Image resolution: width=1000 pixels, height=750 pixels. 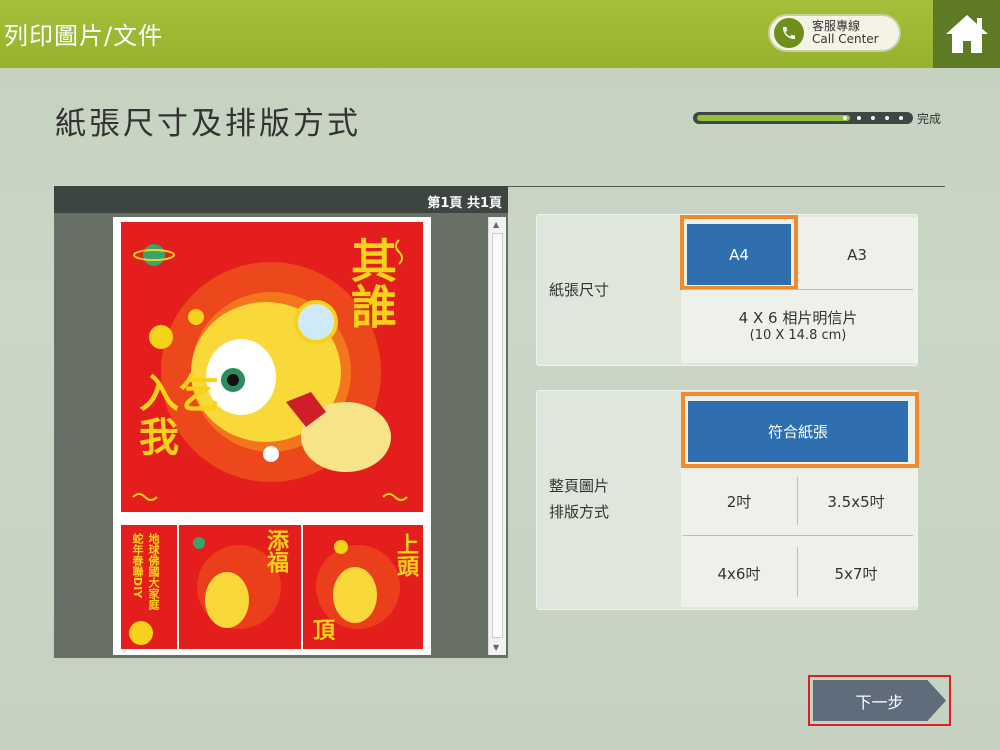 I want to click on paper-a3-button: A3, so click(x=857, y=254).